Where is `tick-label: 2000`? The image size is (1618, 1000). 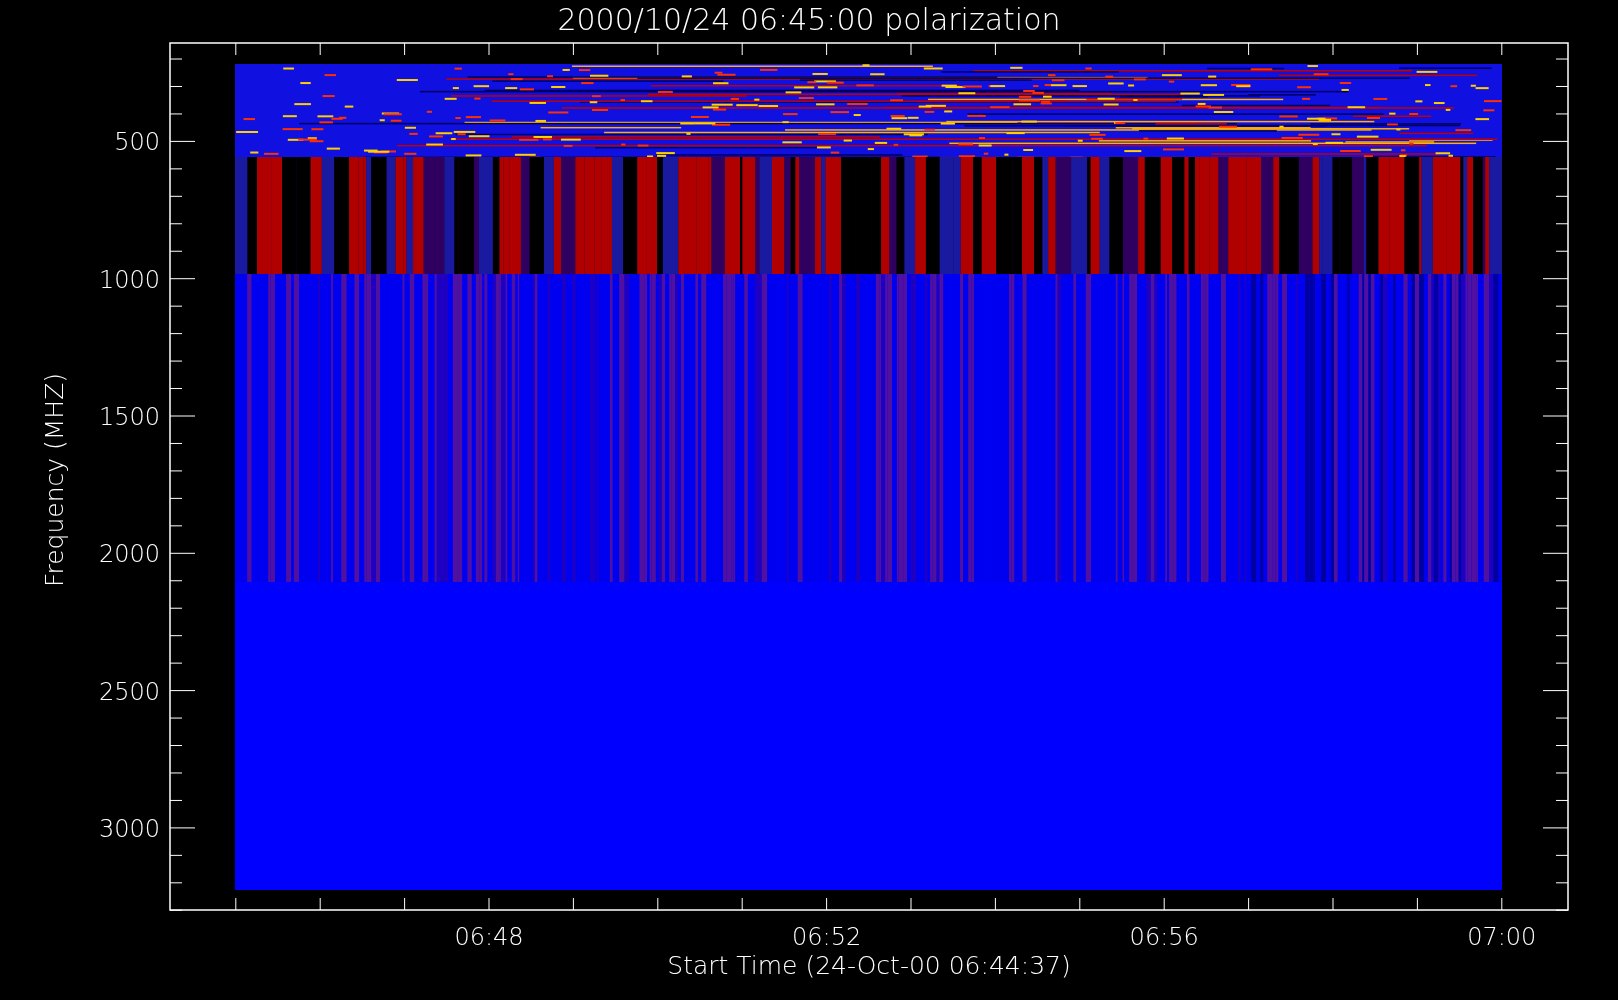
tick-label: 2000 is located at coordinates (129, 554).